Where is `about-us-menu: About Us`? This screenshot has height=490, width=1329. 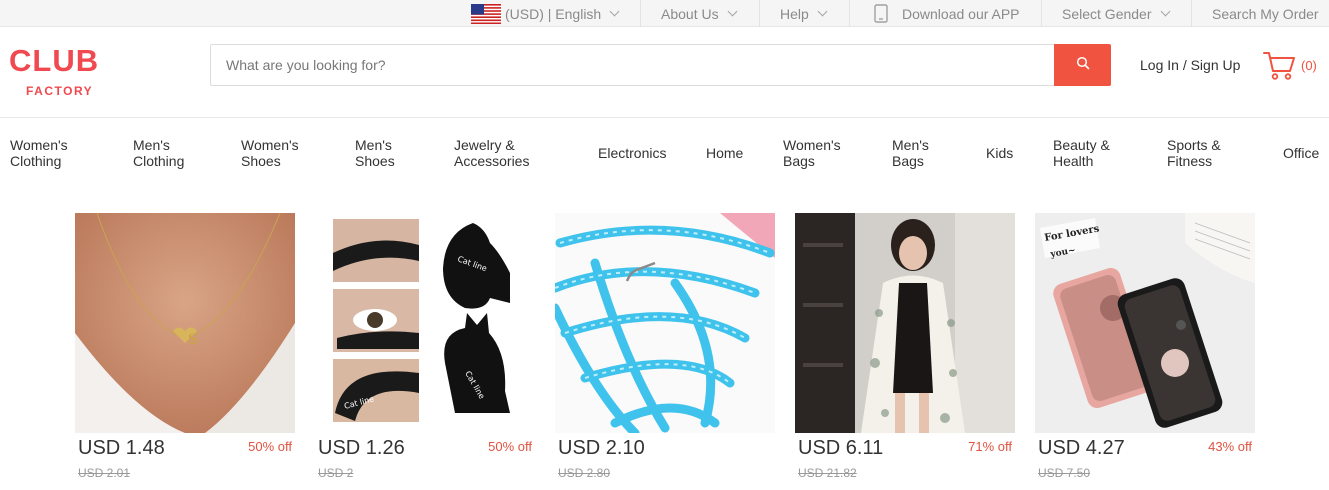
about-us-menu: About Us is located at coordinates (699, 13).